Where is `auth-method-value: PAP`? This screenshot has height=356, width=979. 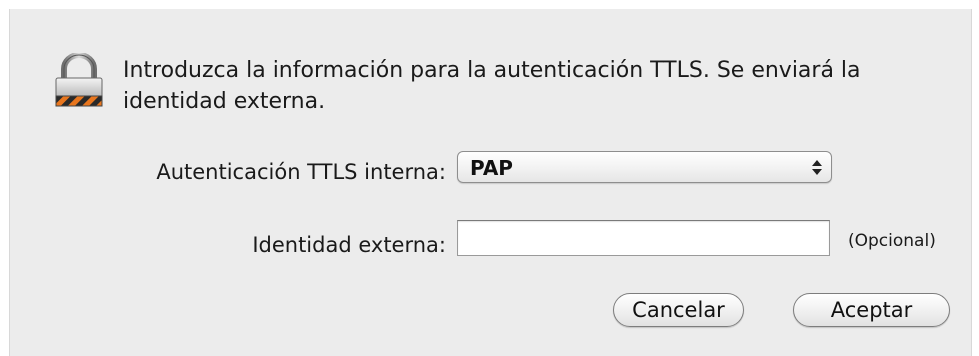
auth-method-value: PAP is located at coordinates (491, 168).